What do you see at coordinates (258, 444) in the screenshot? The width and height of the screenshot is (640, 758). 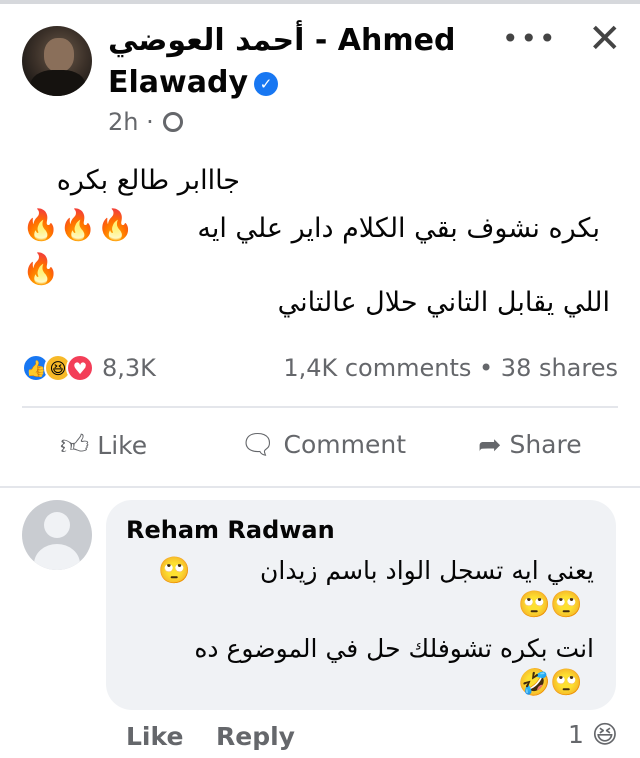 I see `comment-bubble-icon: 🗨︎` at bounding box center [258, 444].